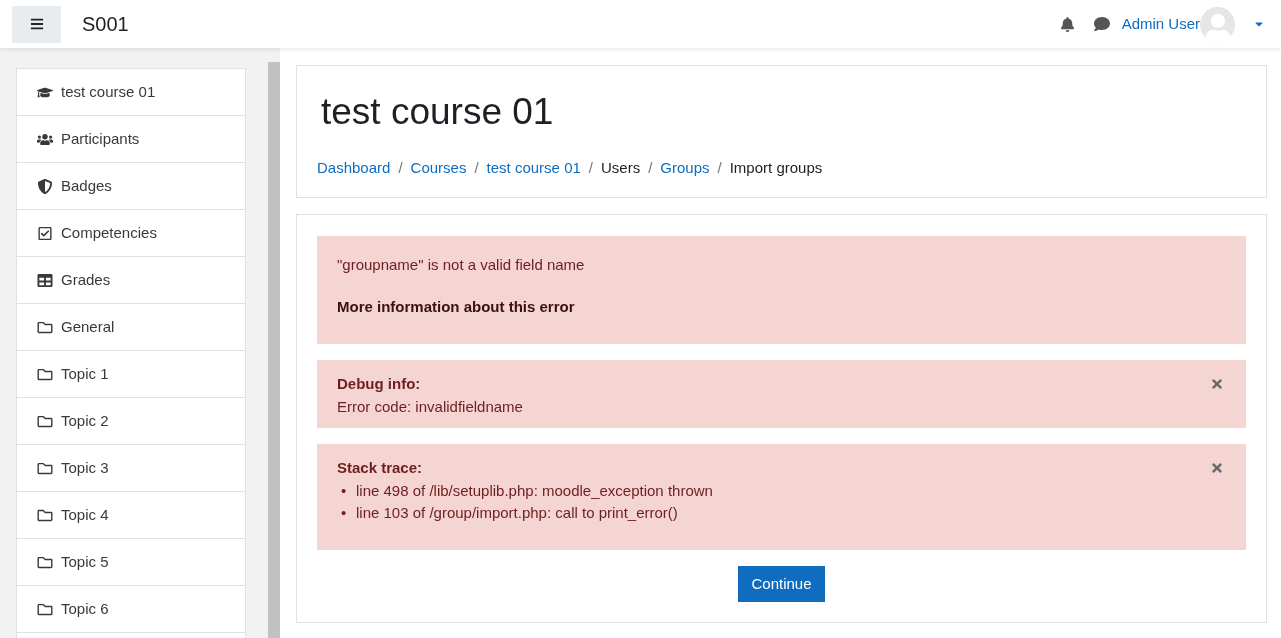  I want to click on menu-icon, so click(36, 24).